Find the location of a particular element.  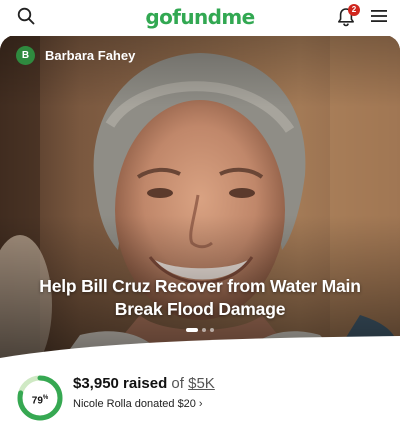

raised-summary: $3,950 raised of $5K is located at coordinates (144, 383).